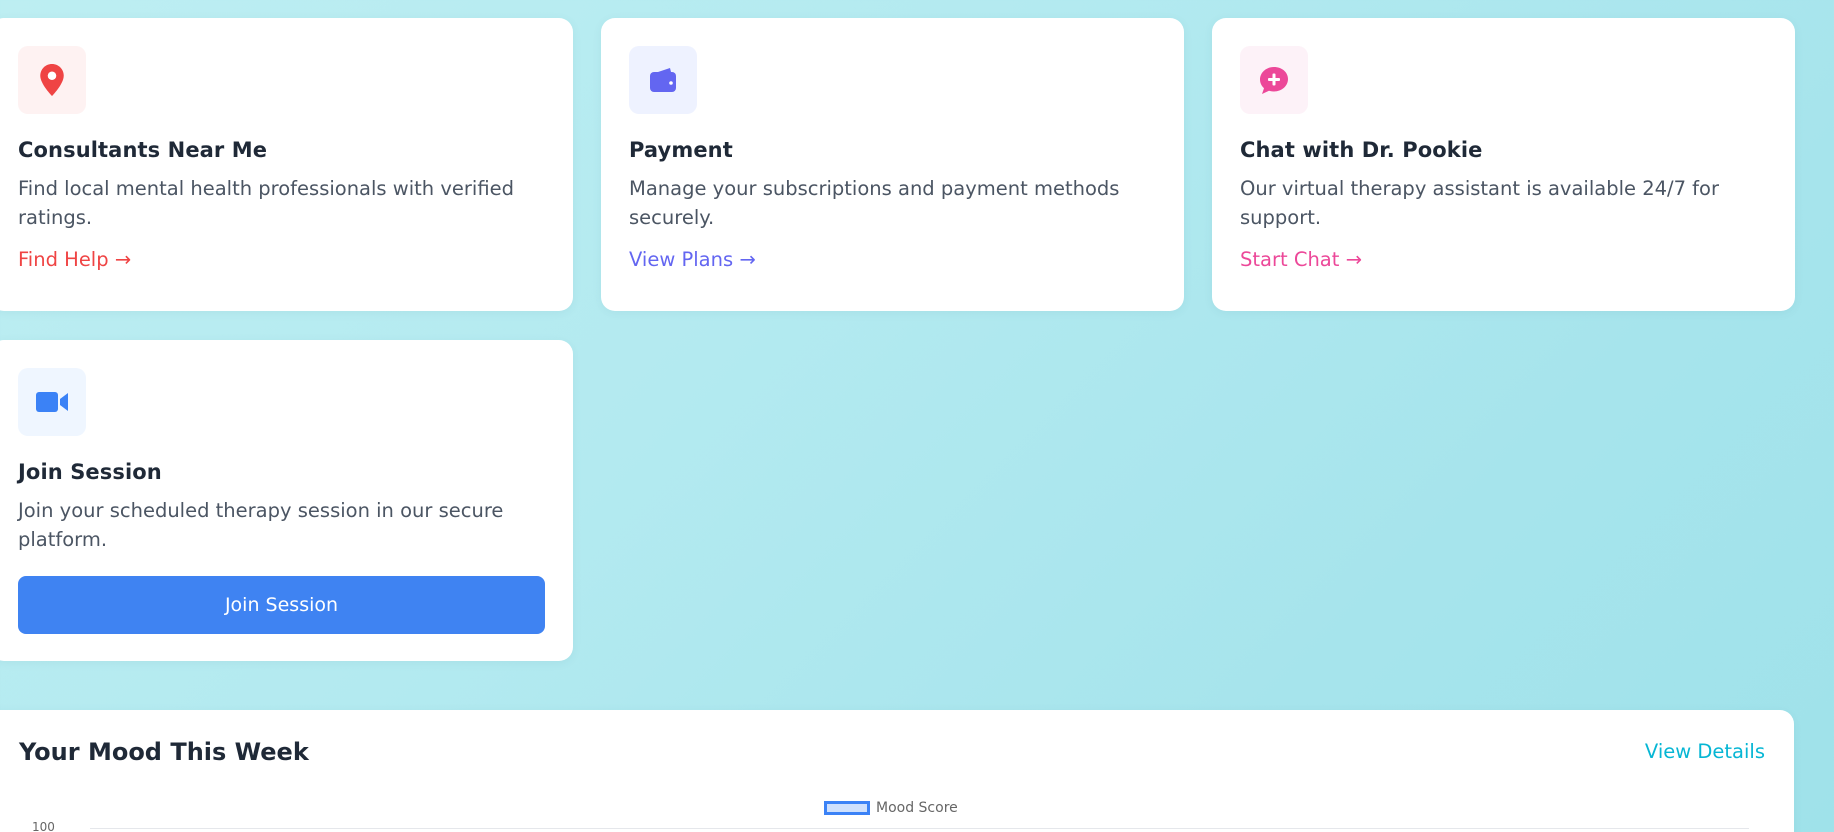 This screenshot has width=1834, height=832. I want to click on start-chat-link: Start Chat →, so click(1301, 259).